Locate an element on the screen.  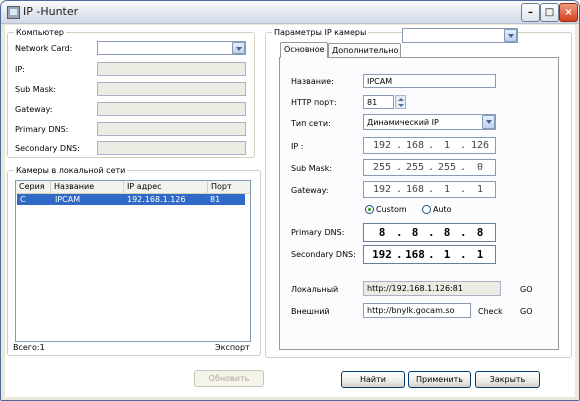
camera-list-header: Серия Название IP адрес Порт is located at coordinates (133, 187).